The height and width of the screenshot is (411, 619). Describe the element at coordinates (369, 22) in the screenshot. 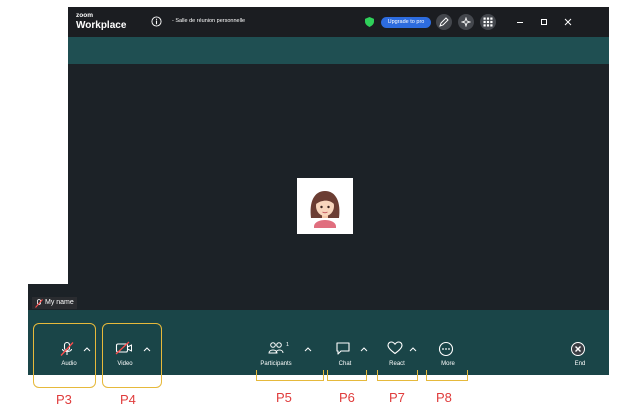

I see `shield-icon` at that location.